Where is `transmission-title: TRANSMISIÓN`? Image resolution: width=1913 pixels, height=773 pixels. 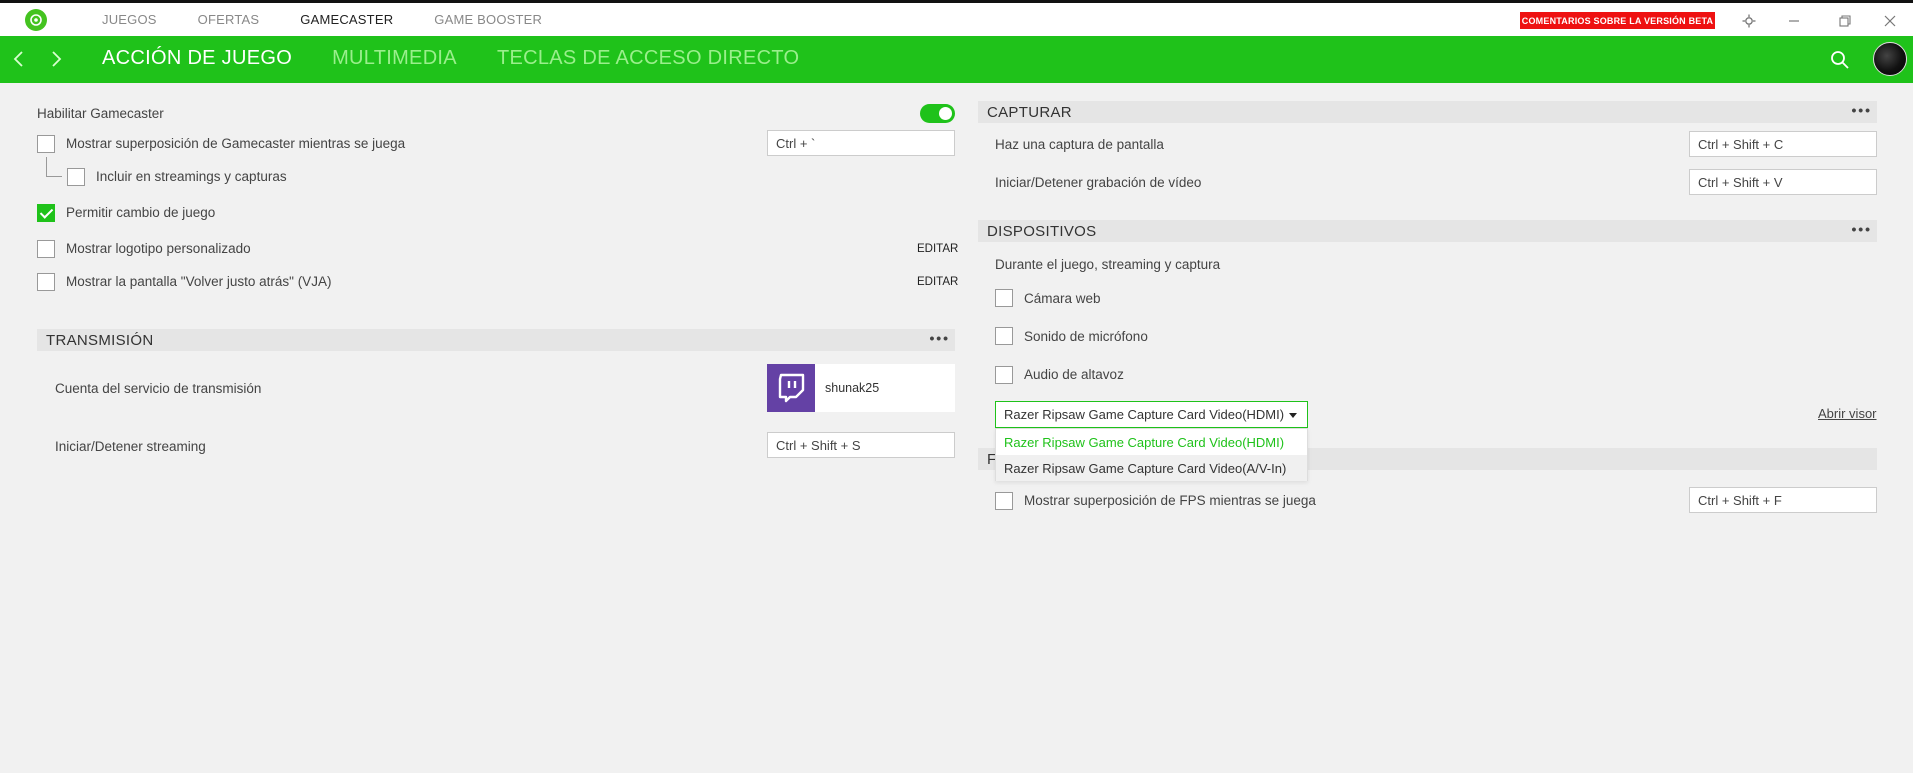
transmission-title: TRANSMISIÓN is located at coordinates (100, 340).